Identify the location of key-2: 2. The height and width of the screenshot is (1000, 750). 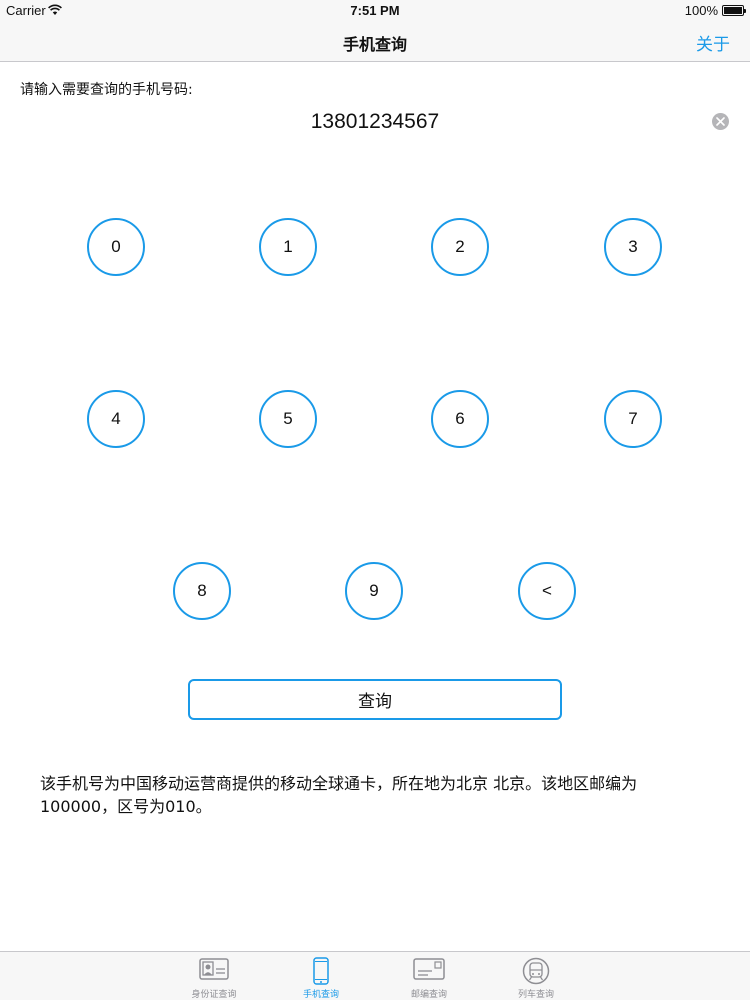
(460, 247).